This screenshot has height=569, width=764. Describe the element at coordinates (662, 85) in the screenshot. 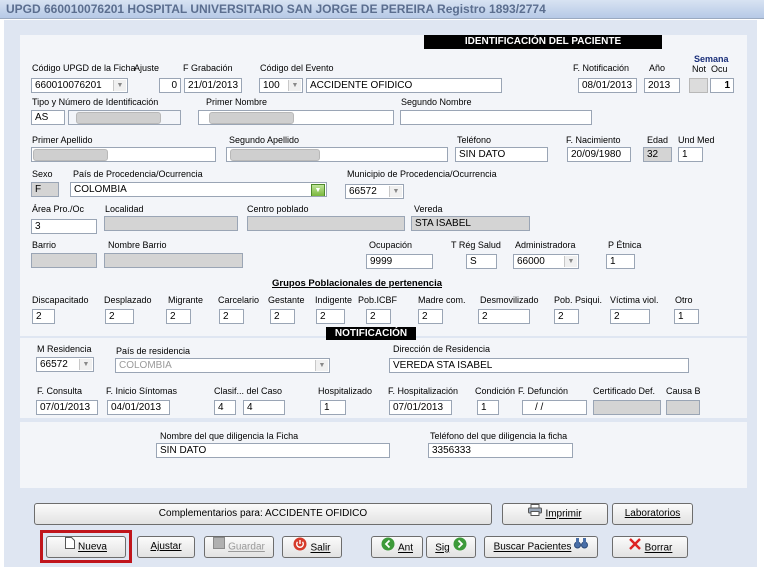

I see `anio-field: 2013` at that location.